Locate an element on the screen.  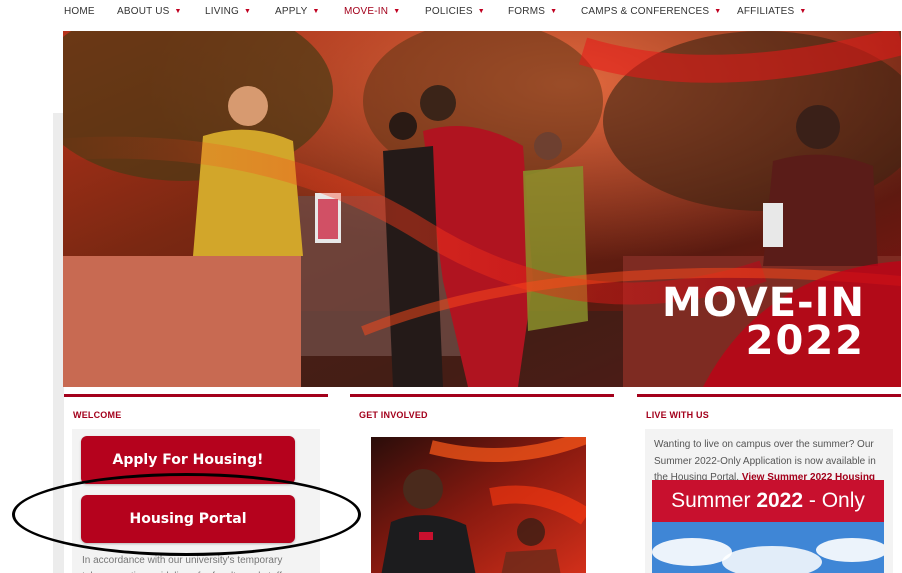
nav-home: HOME is located at coordinates (79, 11).